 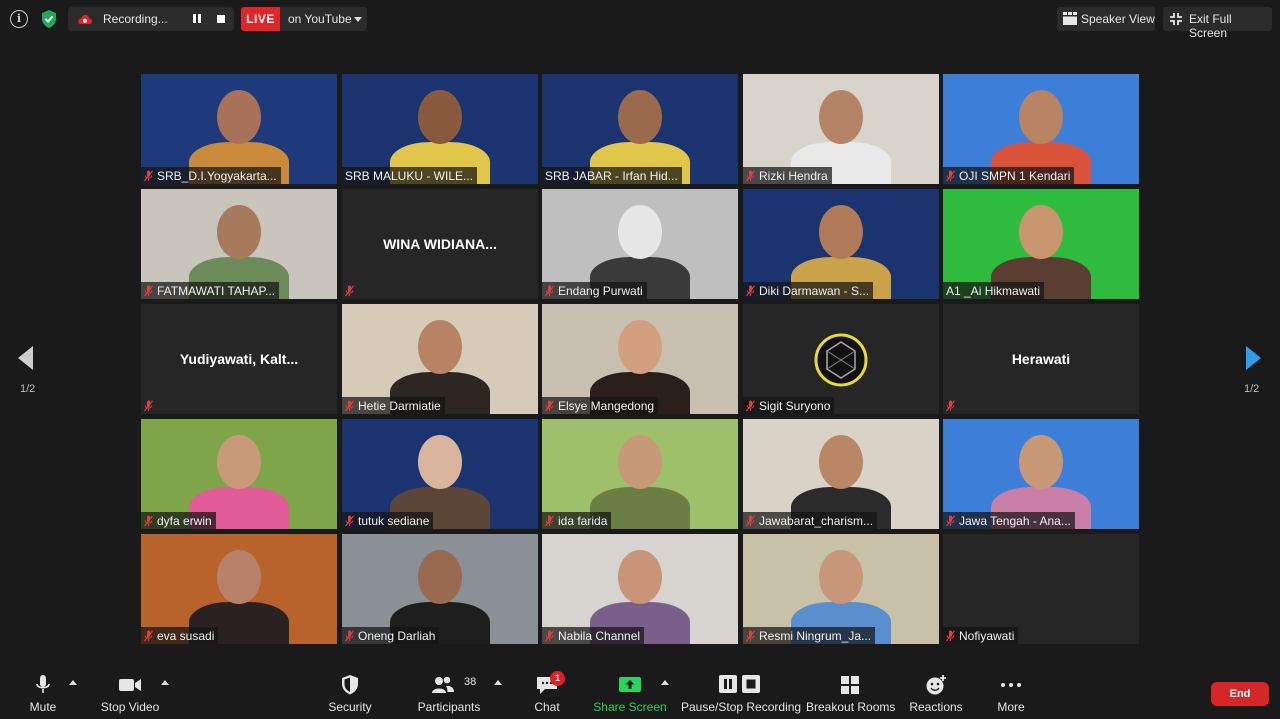 I want to click on share-screen-button: Share Screen, so click(x=630, y=691).